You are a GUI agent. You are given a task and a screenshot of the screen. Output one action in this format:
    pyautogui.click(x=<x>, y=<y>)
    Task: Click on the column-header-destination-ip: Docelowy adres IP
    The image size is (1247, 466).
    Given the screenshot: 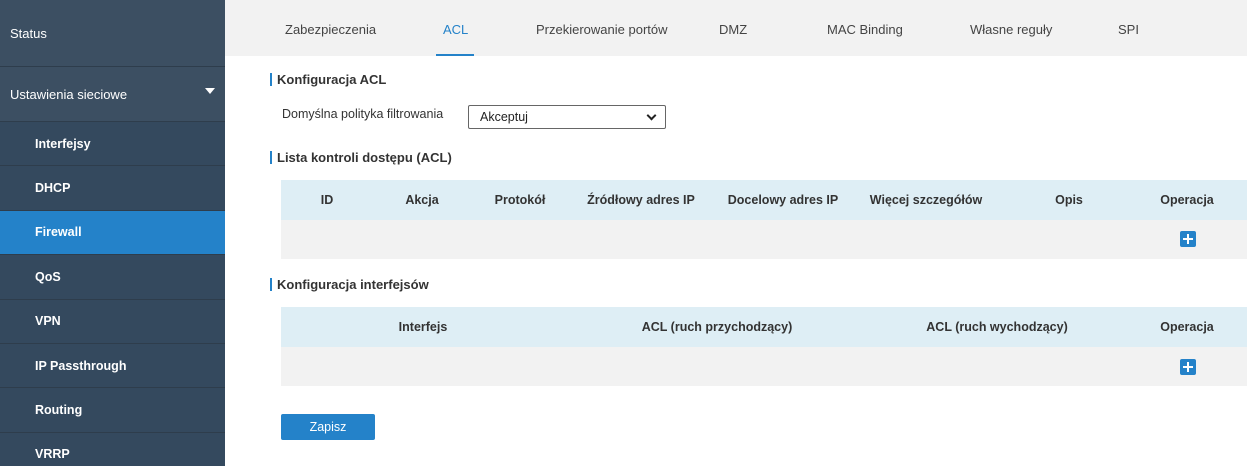 What is the action you would take?
    pyautogui.click(x=783, y=200)
    